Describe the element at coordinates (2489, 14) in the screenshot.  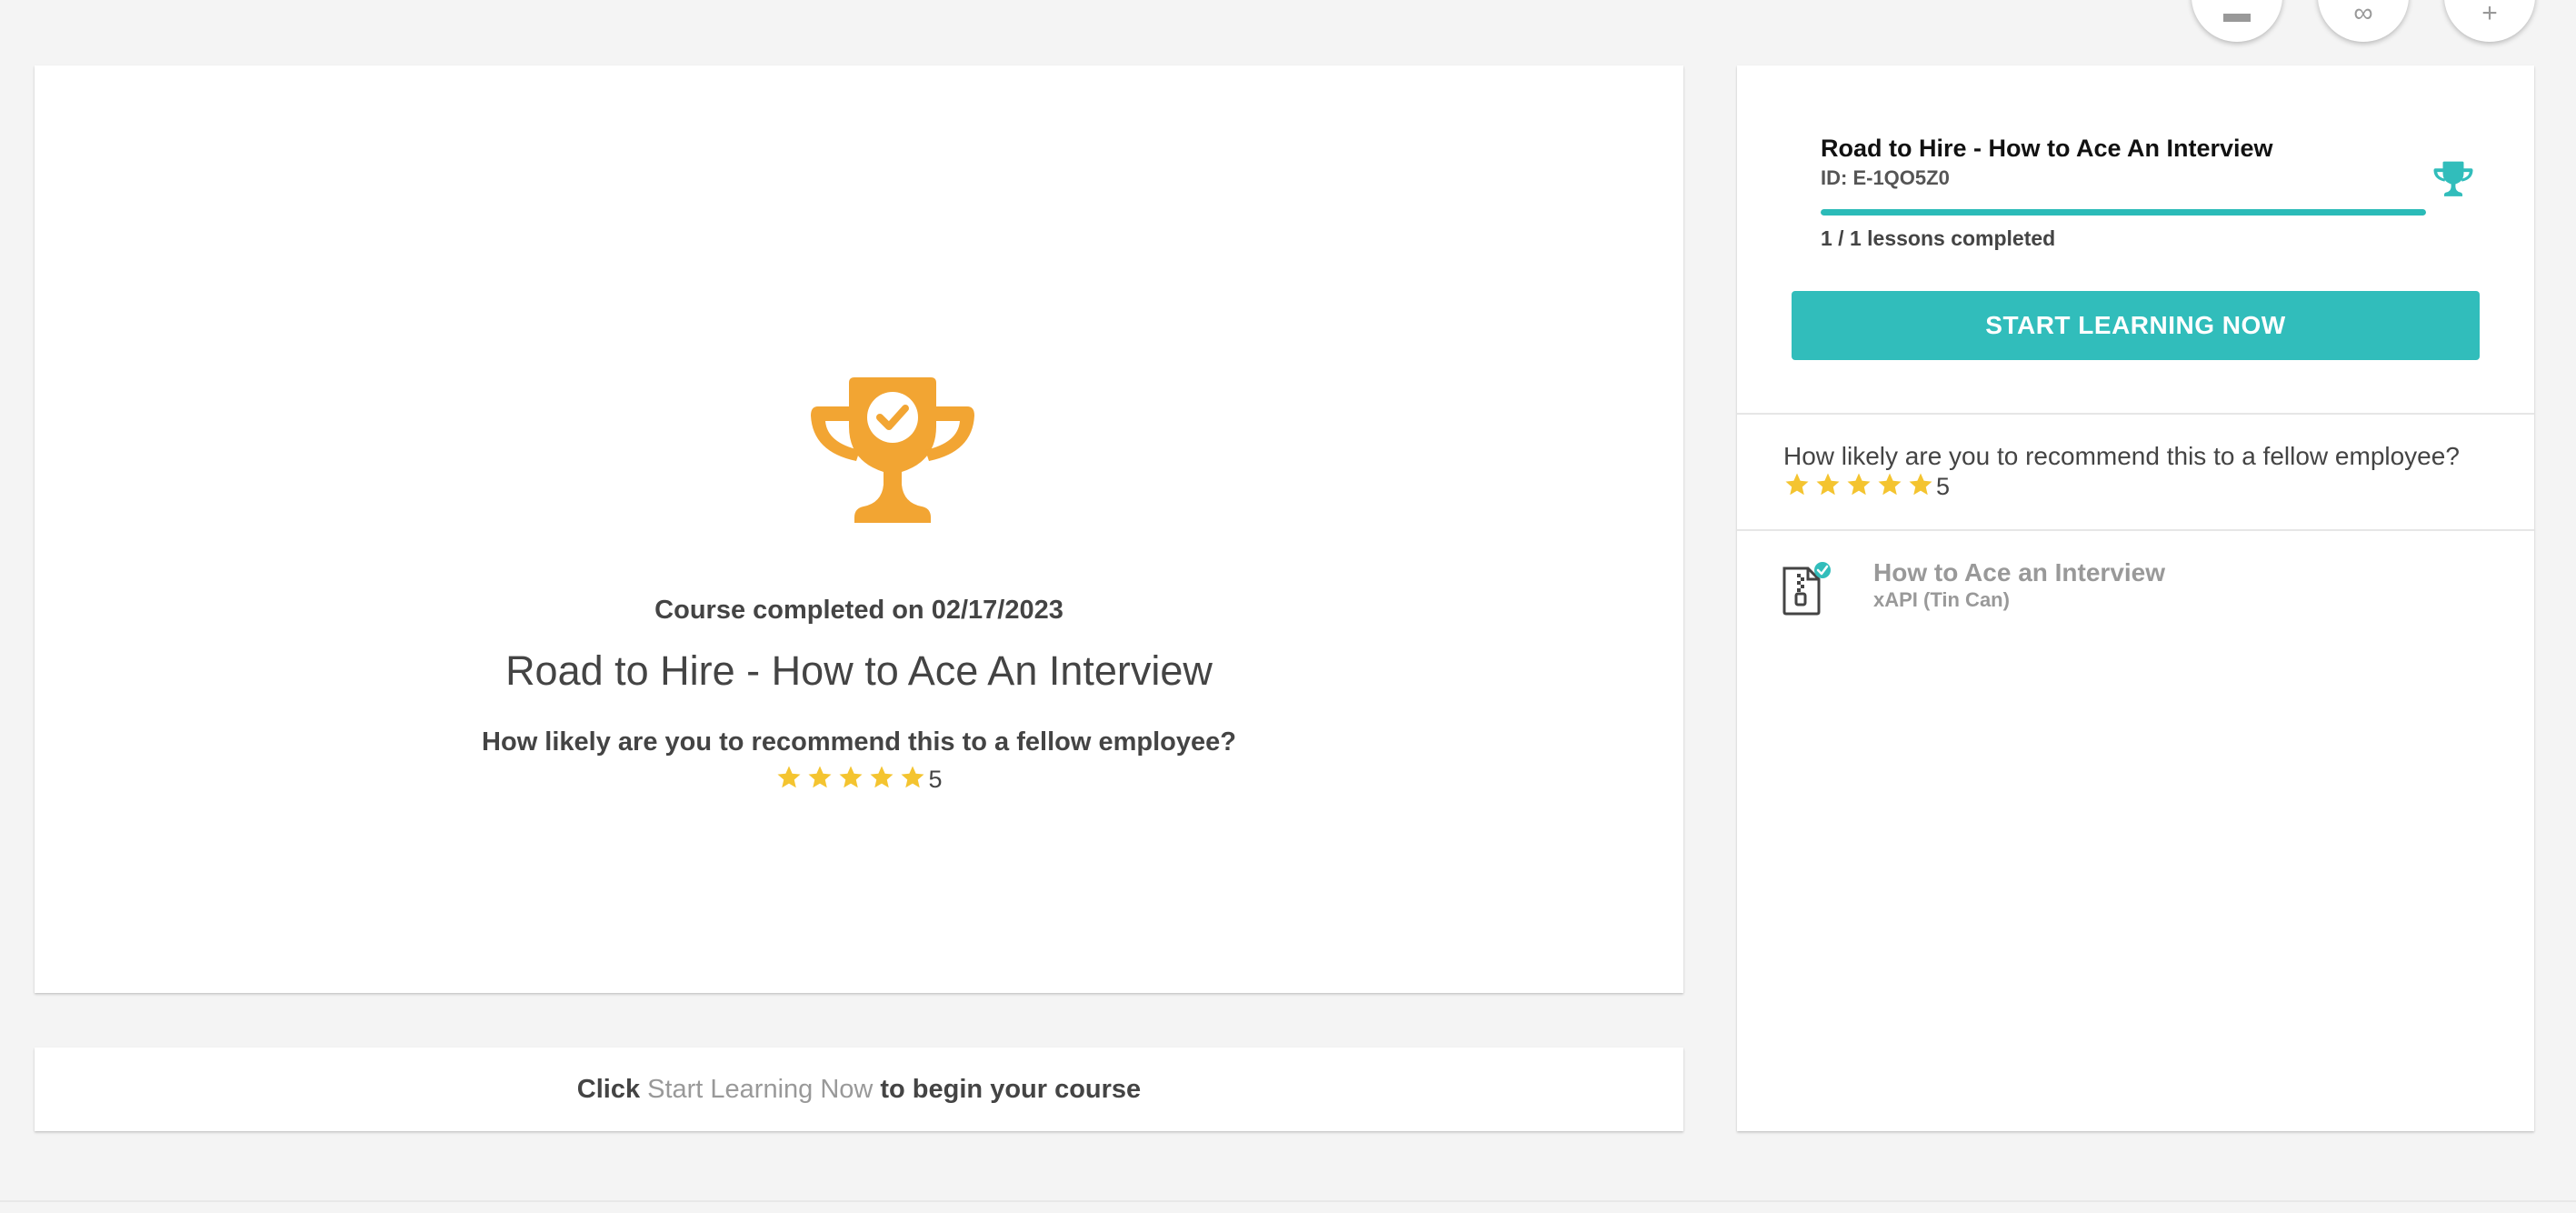
I see `add-icon: +` at that location.